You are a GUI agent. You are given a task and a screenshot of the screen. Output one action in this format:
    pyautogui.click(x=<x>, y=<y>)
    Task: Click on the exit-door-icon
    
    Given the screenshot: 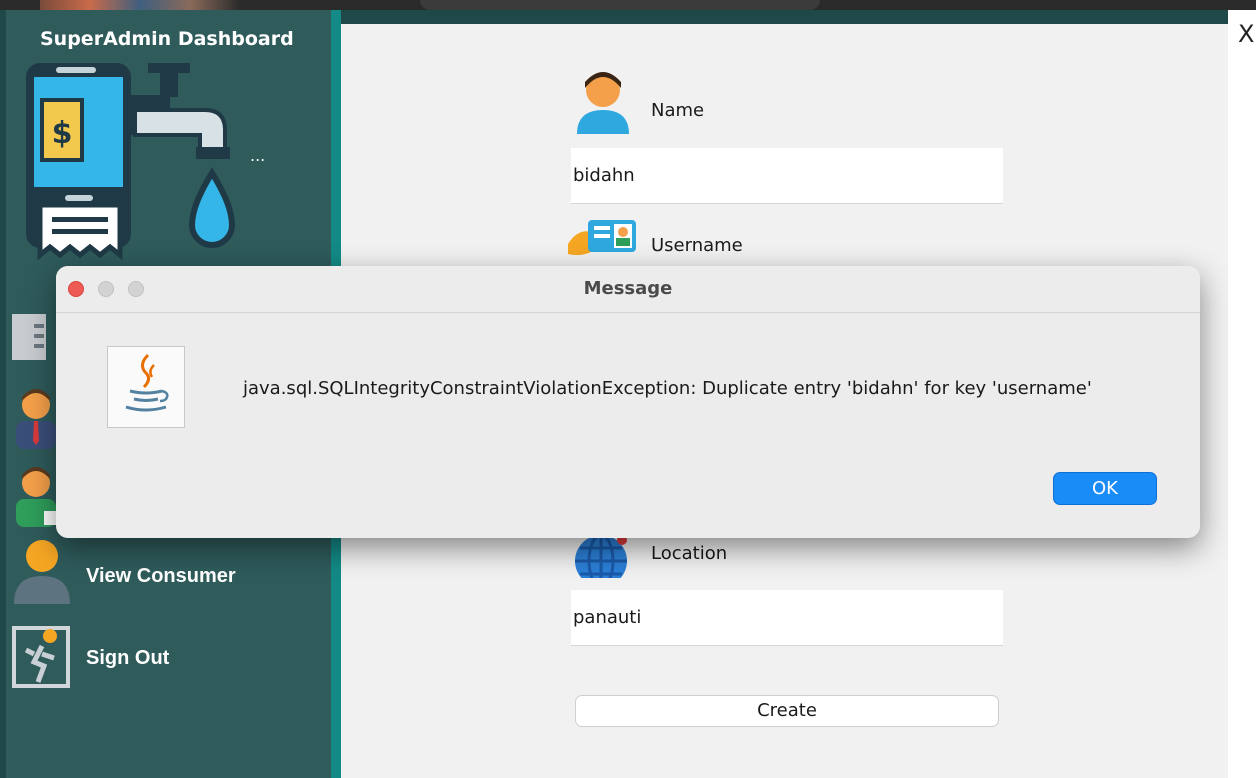 What is the action you would take?
    pyautogui.click(x=41, y=657)
    